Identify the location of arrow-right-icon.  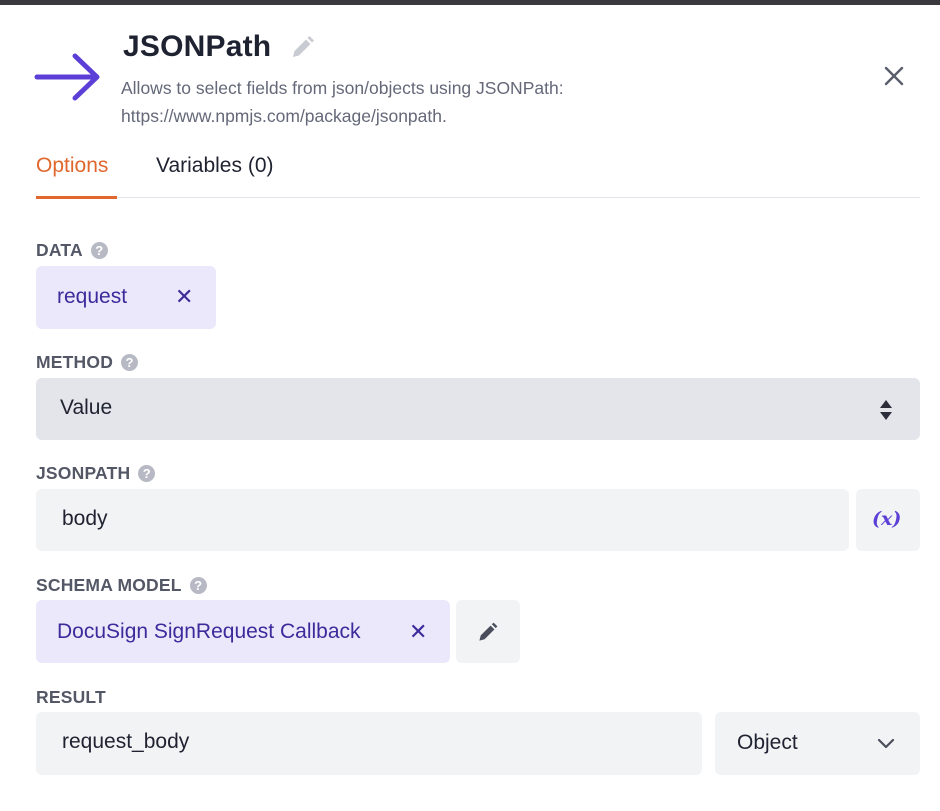
(69, 77).